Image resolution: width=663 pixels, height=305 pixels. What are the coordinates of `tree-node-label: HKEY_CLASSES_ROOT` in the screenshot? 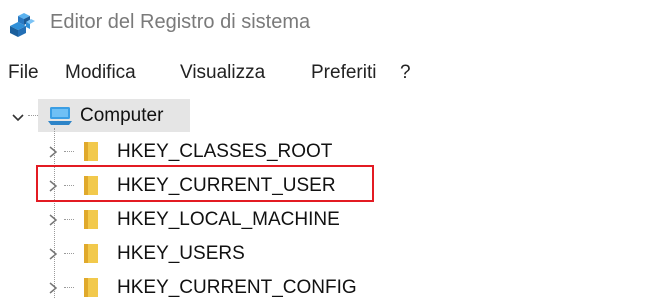 It's located at (225, 151).